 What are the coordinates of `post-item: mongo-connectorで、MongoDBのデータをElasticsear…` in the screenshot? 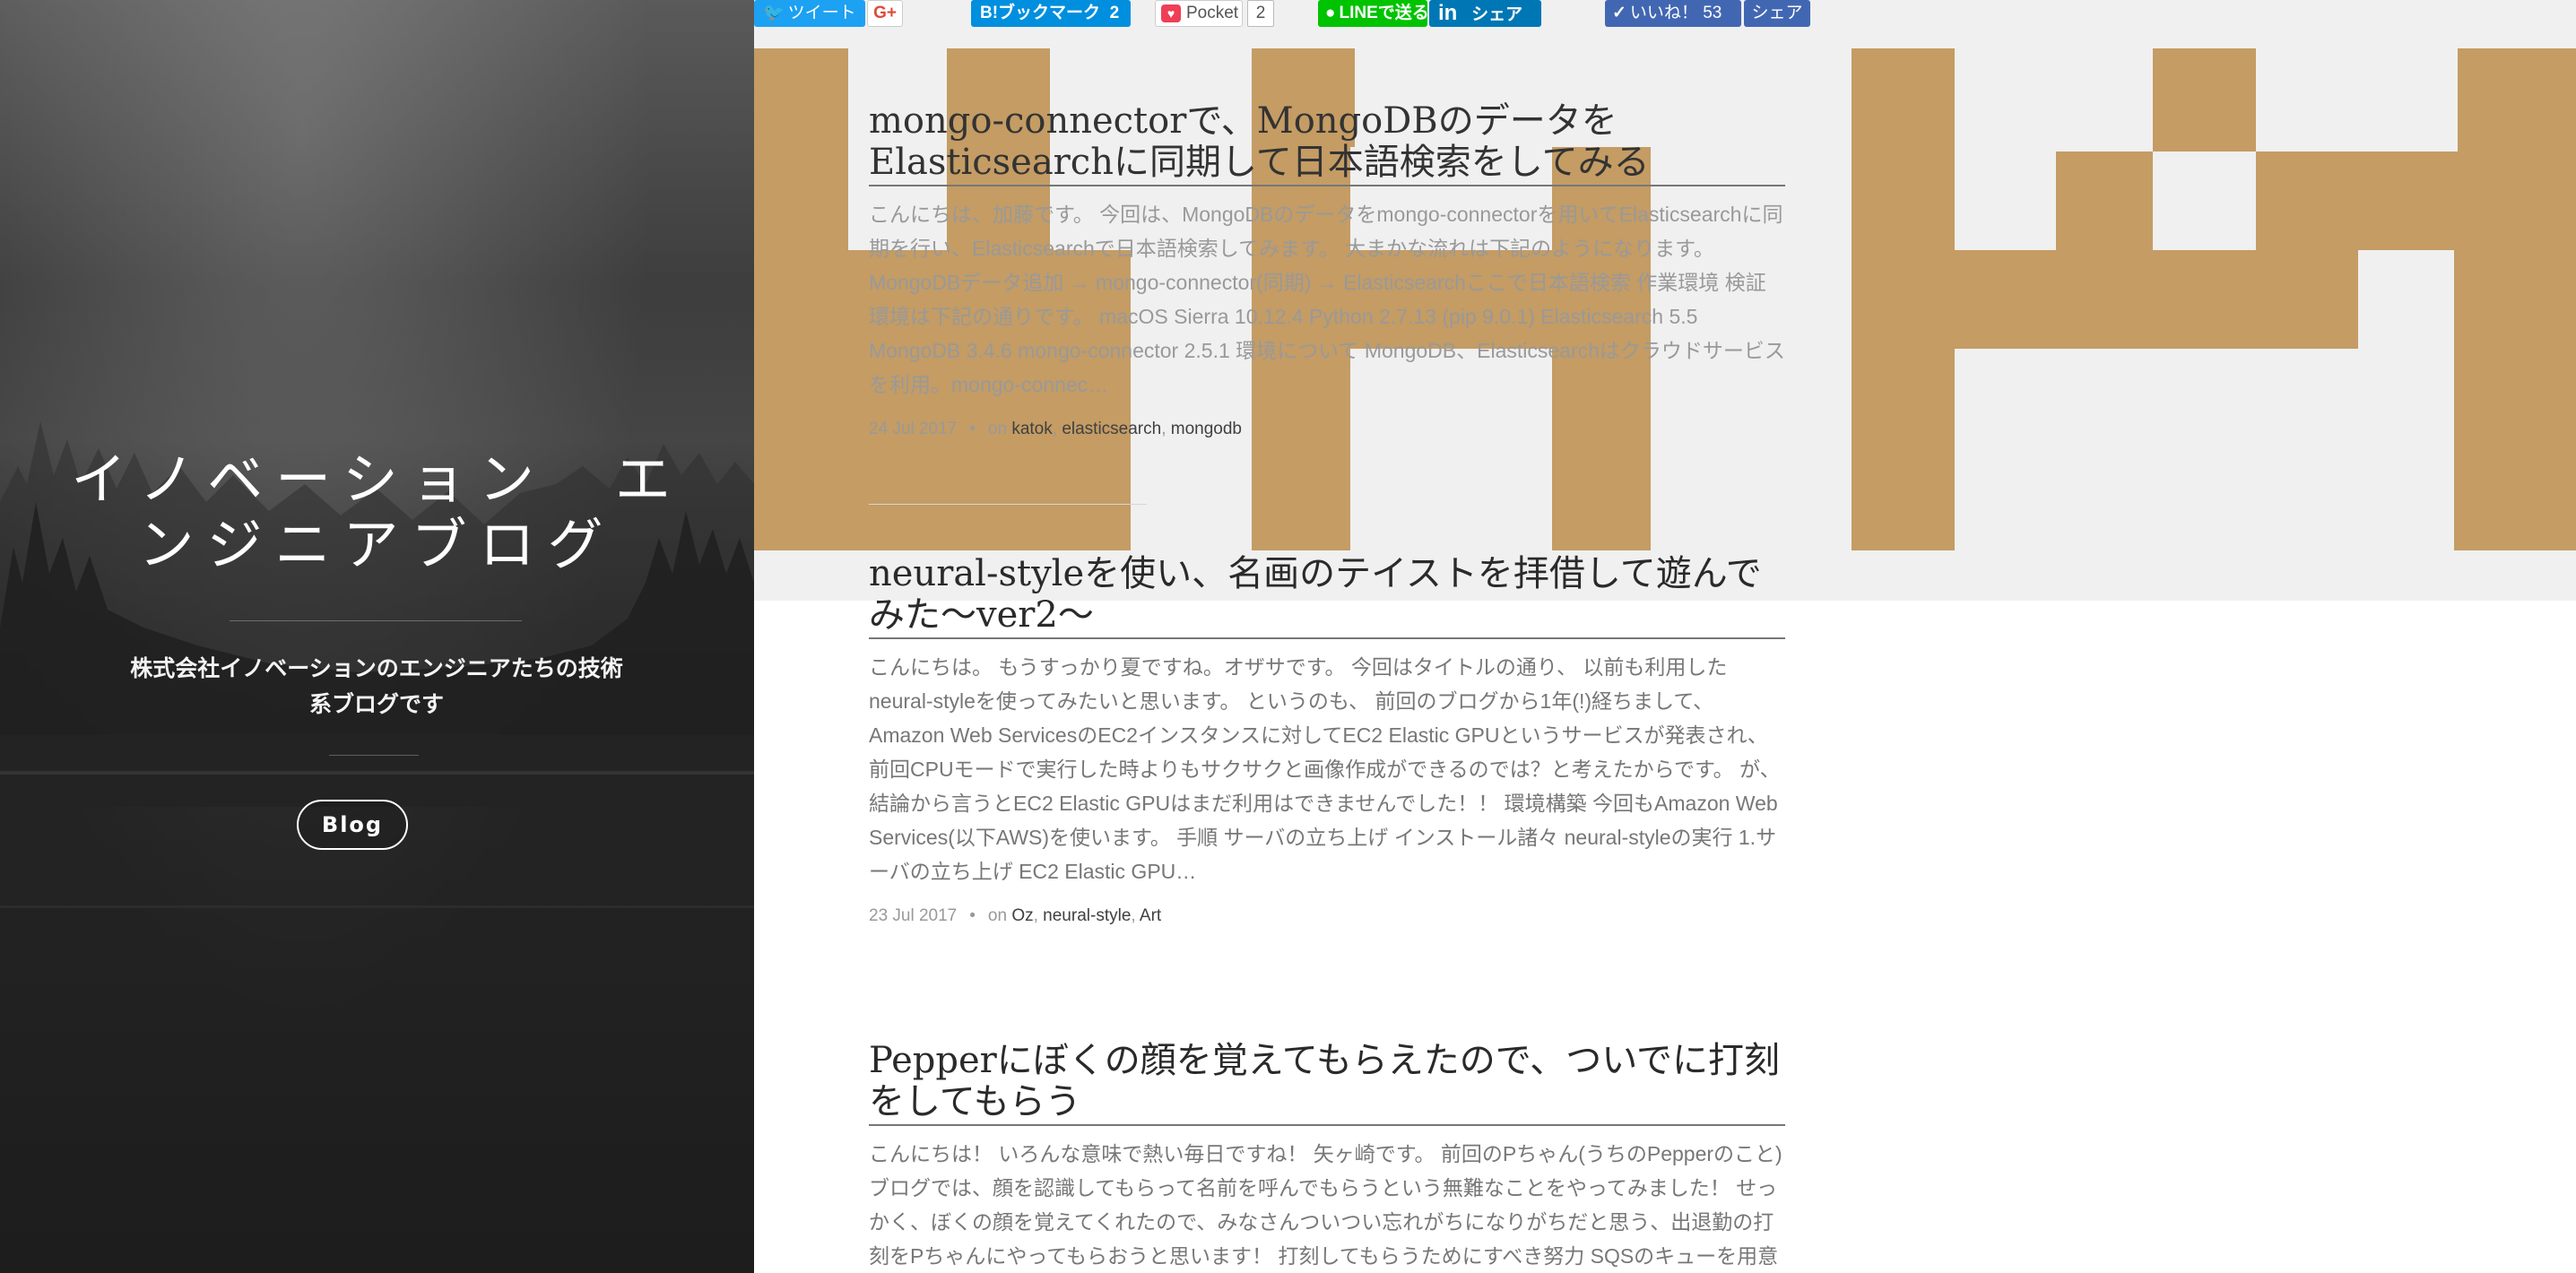 It's located at (1327, 269).